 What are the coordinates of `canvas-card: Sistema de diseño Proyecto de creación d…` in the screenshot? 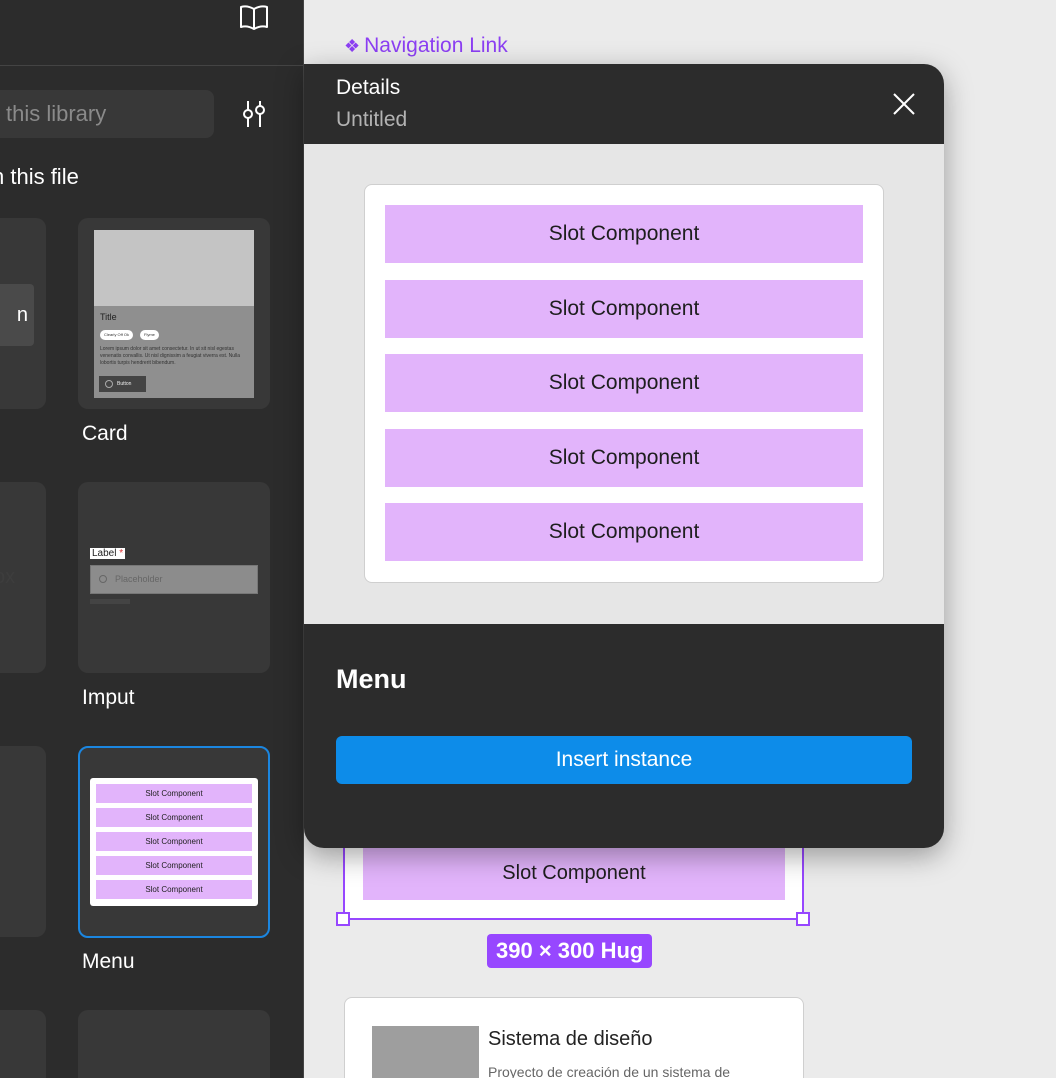 It's located at (574, 1037).